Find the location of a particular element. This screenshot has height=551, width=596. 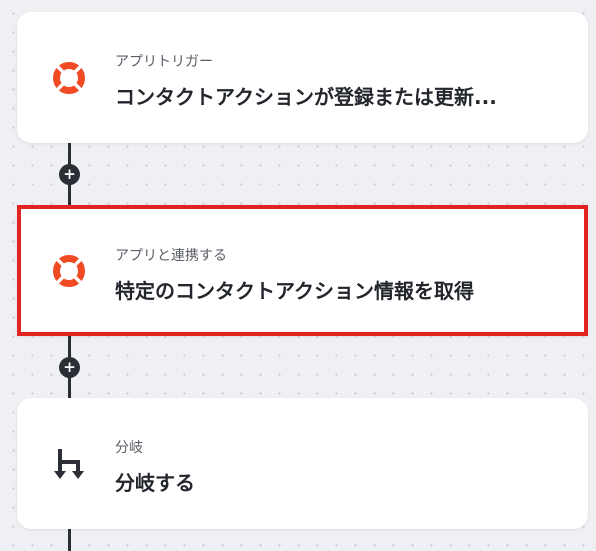

step-type-label: アプリトリガー is located at coordinates (164, 62).